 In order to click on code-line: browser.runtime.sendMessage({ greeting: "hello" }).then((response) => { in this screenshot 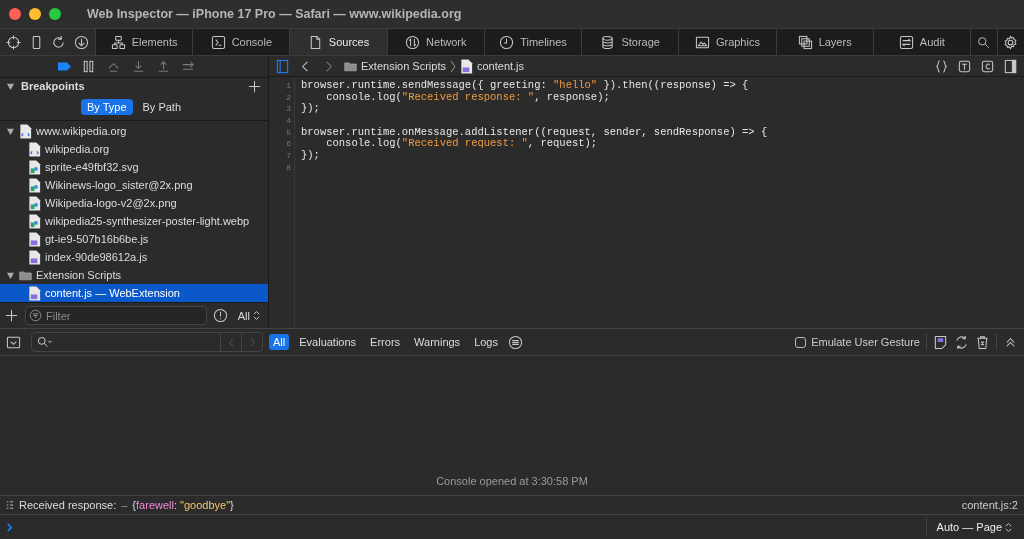, I will do `click(525, 85)`.